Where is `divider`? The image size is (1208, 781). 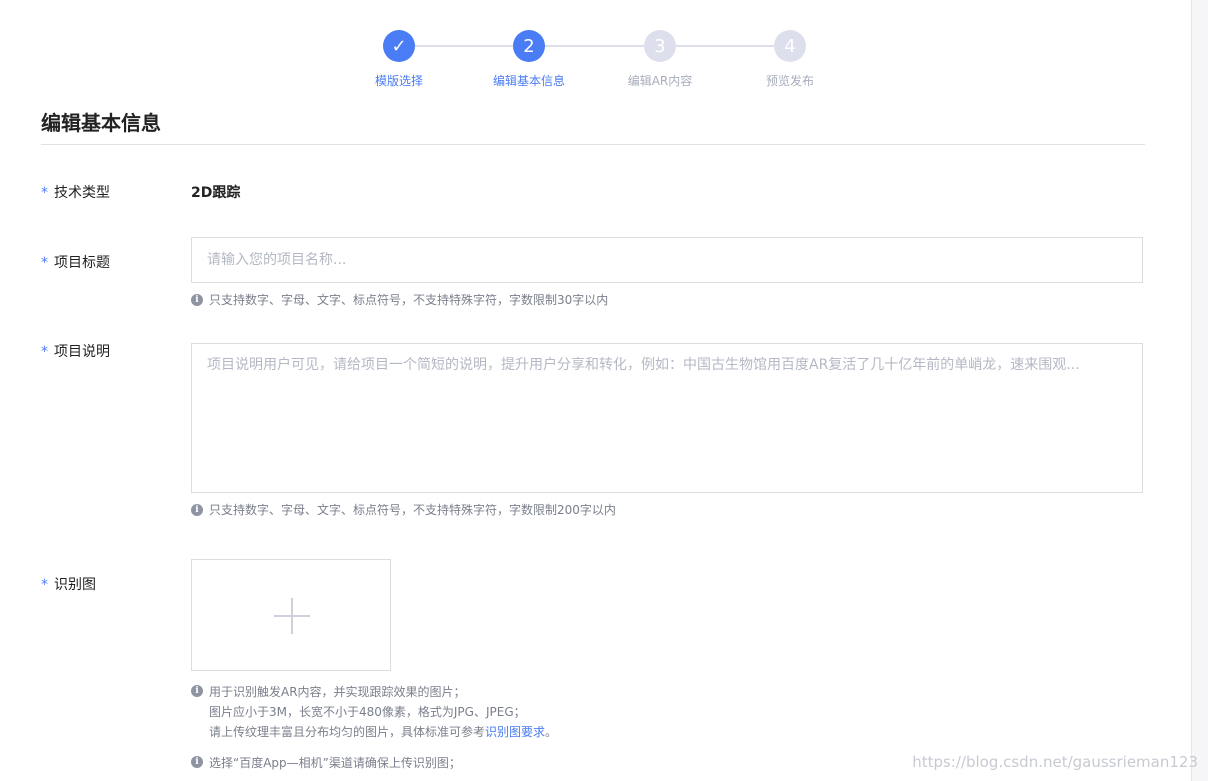
divider is located at coordinates (593, 144).